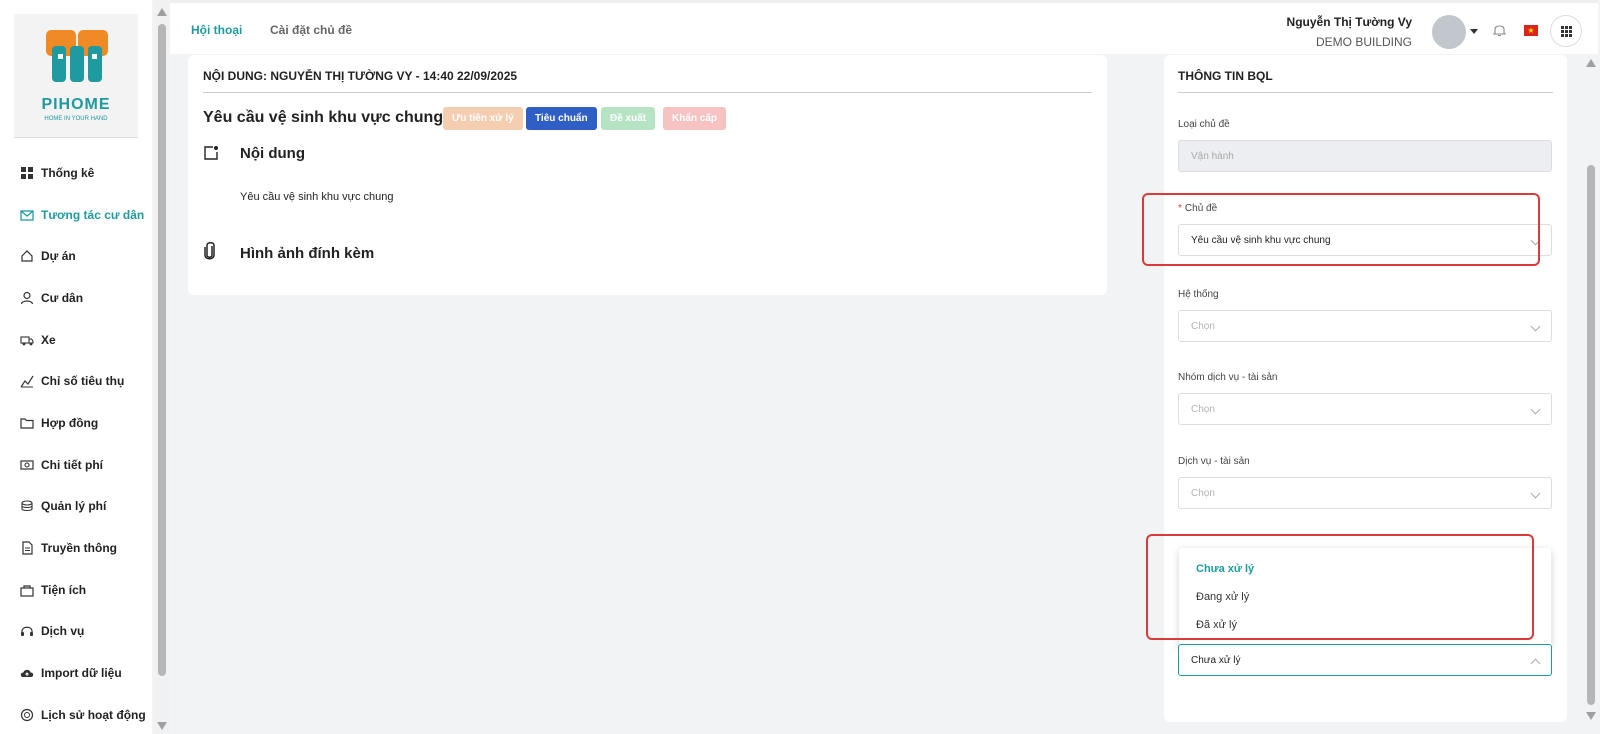  I want to click on apps-grid-icon, so click(1566, 31).